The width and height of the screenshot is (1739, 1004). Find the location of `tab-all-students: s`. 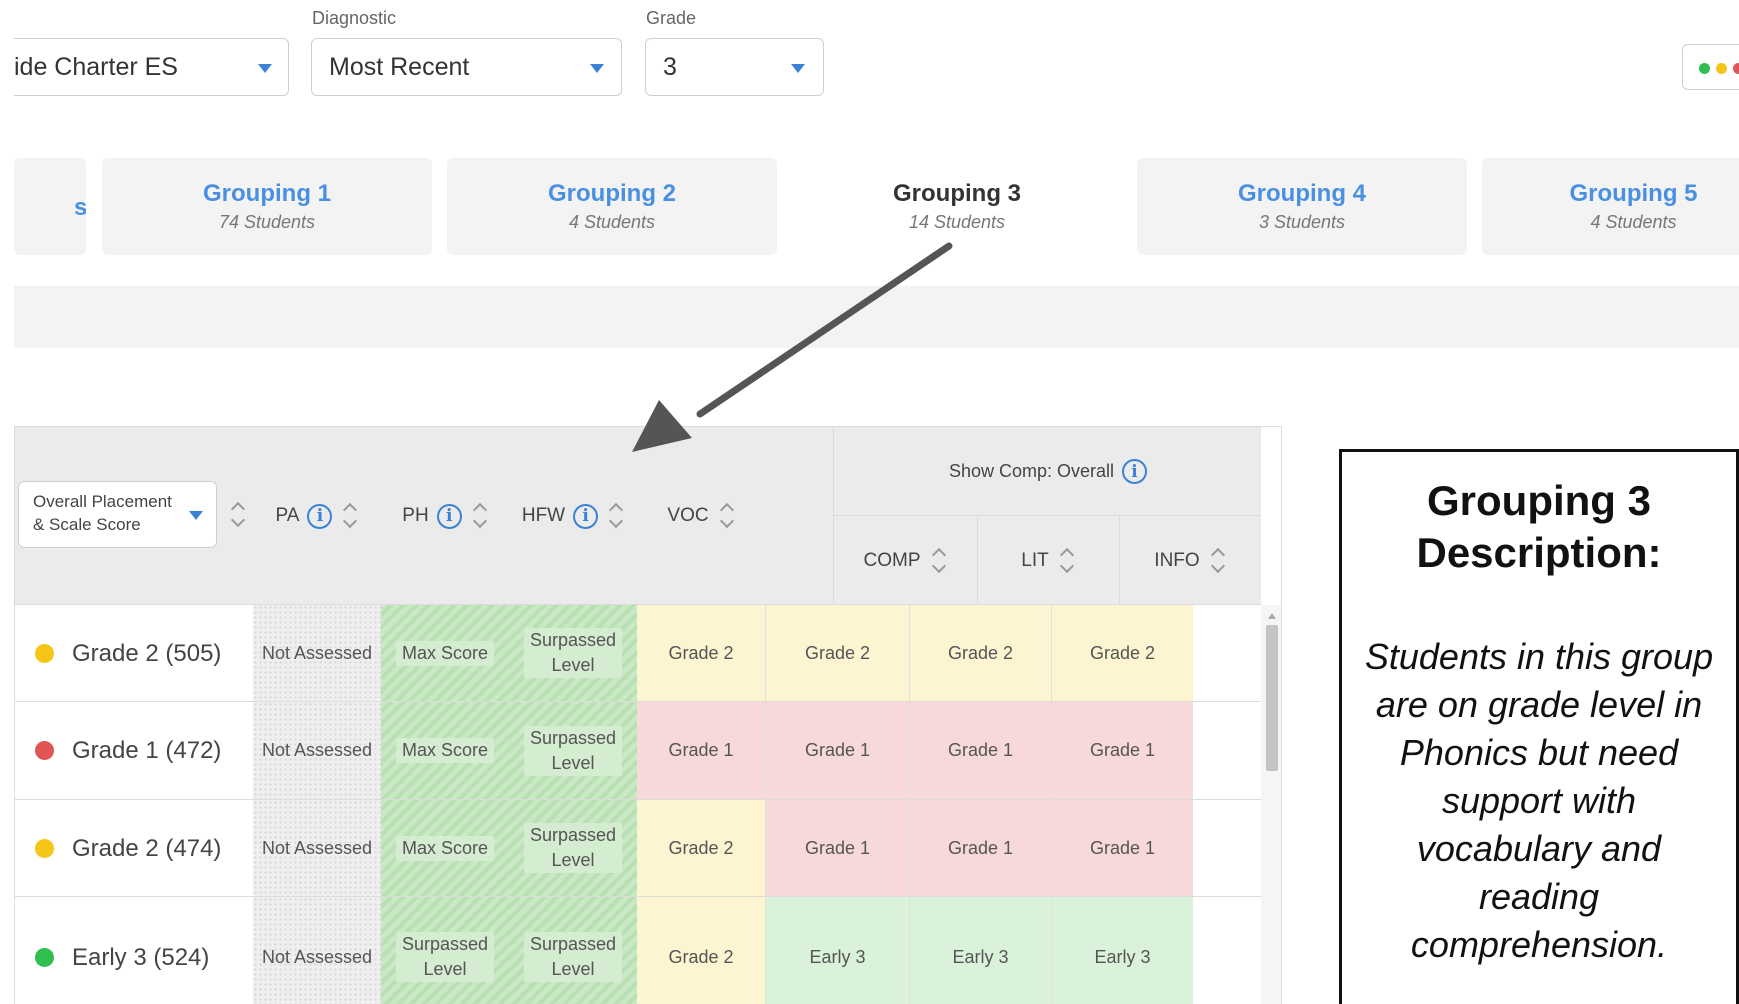

tab-all-students: s is located at coordinates (50, 206).